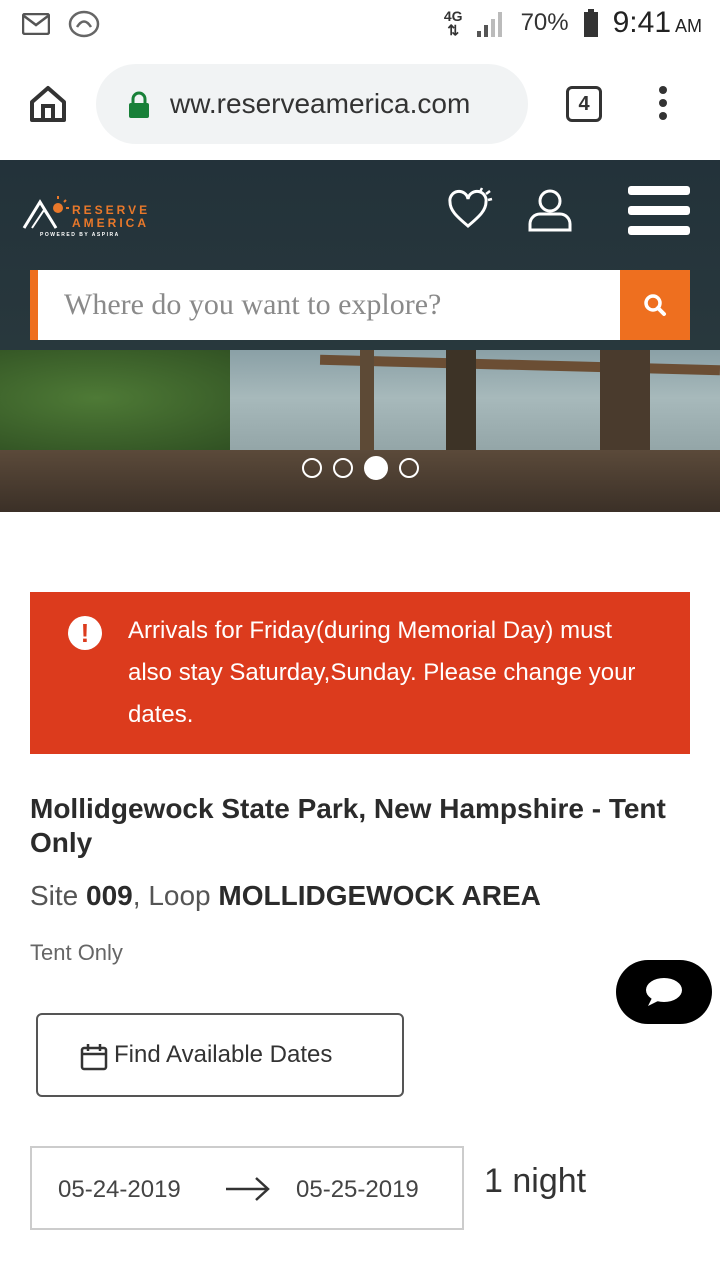 The width and height of the screenshot is (720, 1280). I want to click on network-indicator: 4G ⇅, so click(453, 23).